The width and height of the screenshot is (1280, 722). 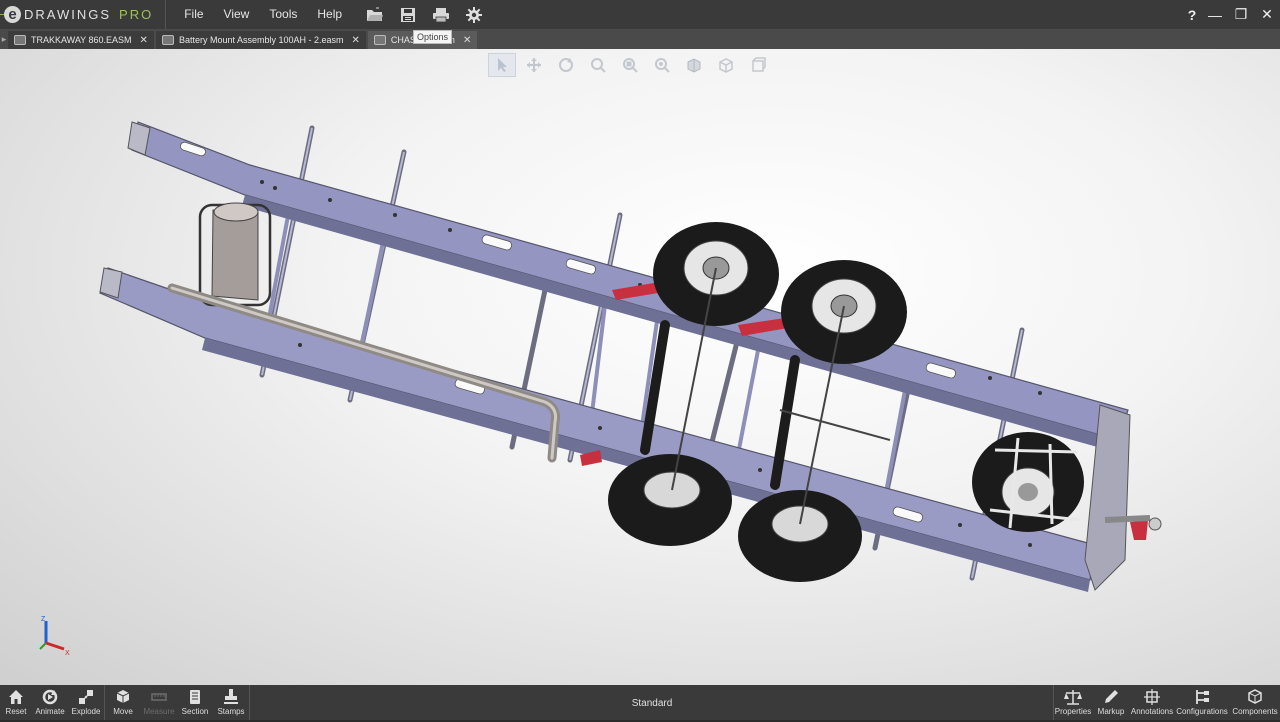 I want to click on menu-file: File, so click(x=193, y=14).